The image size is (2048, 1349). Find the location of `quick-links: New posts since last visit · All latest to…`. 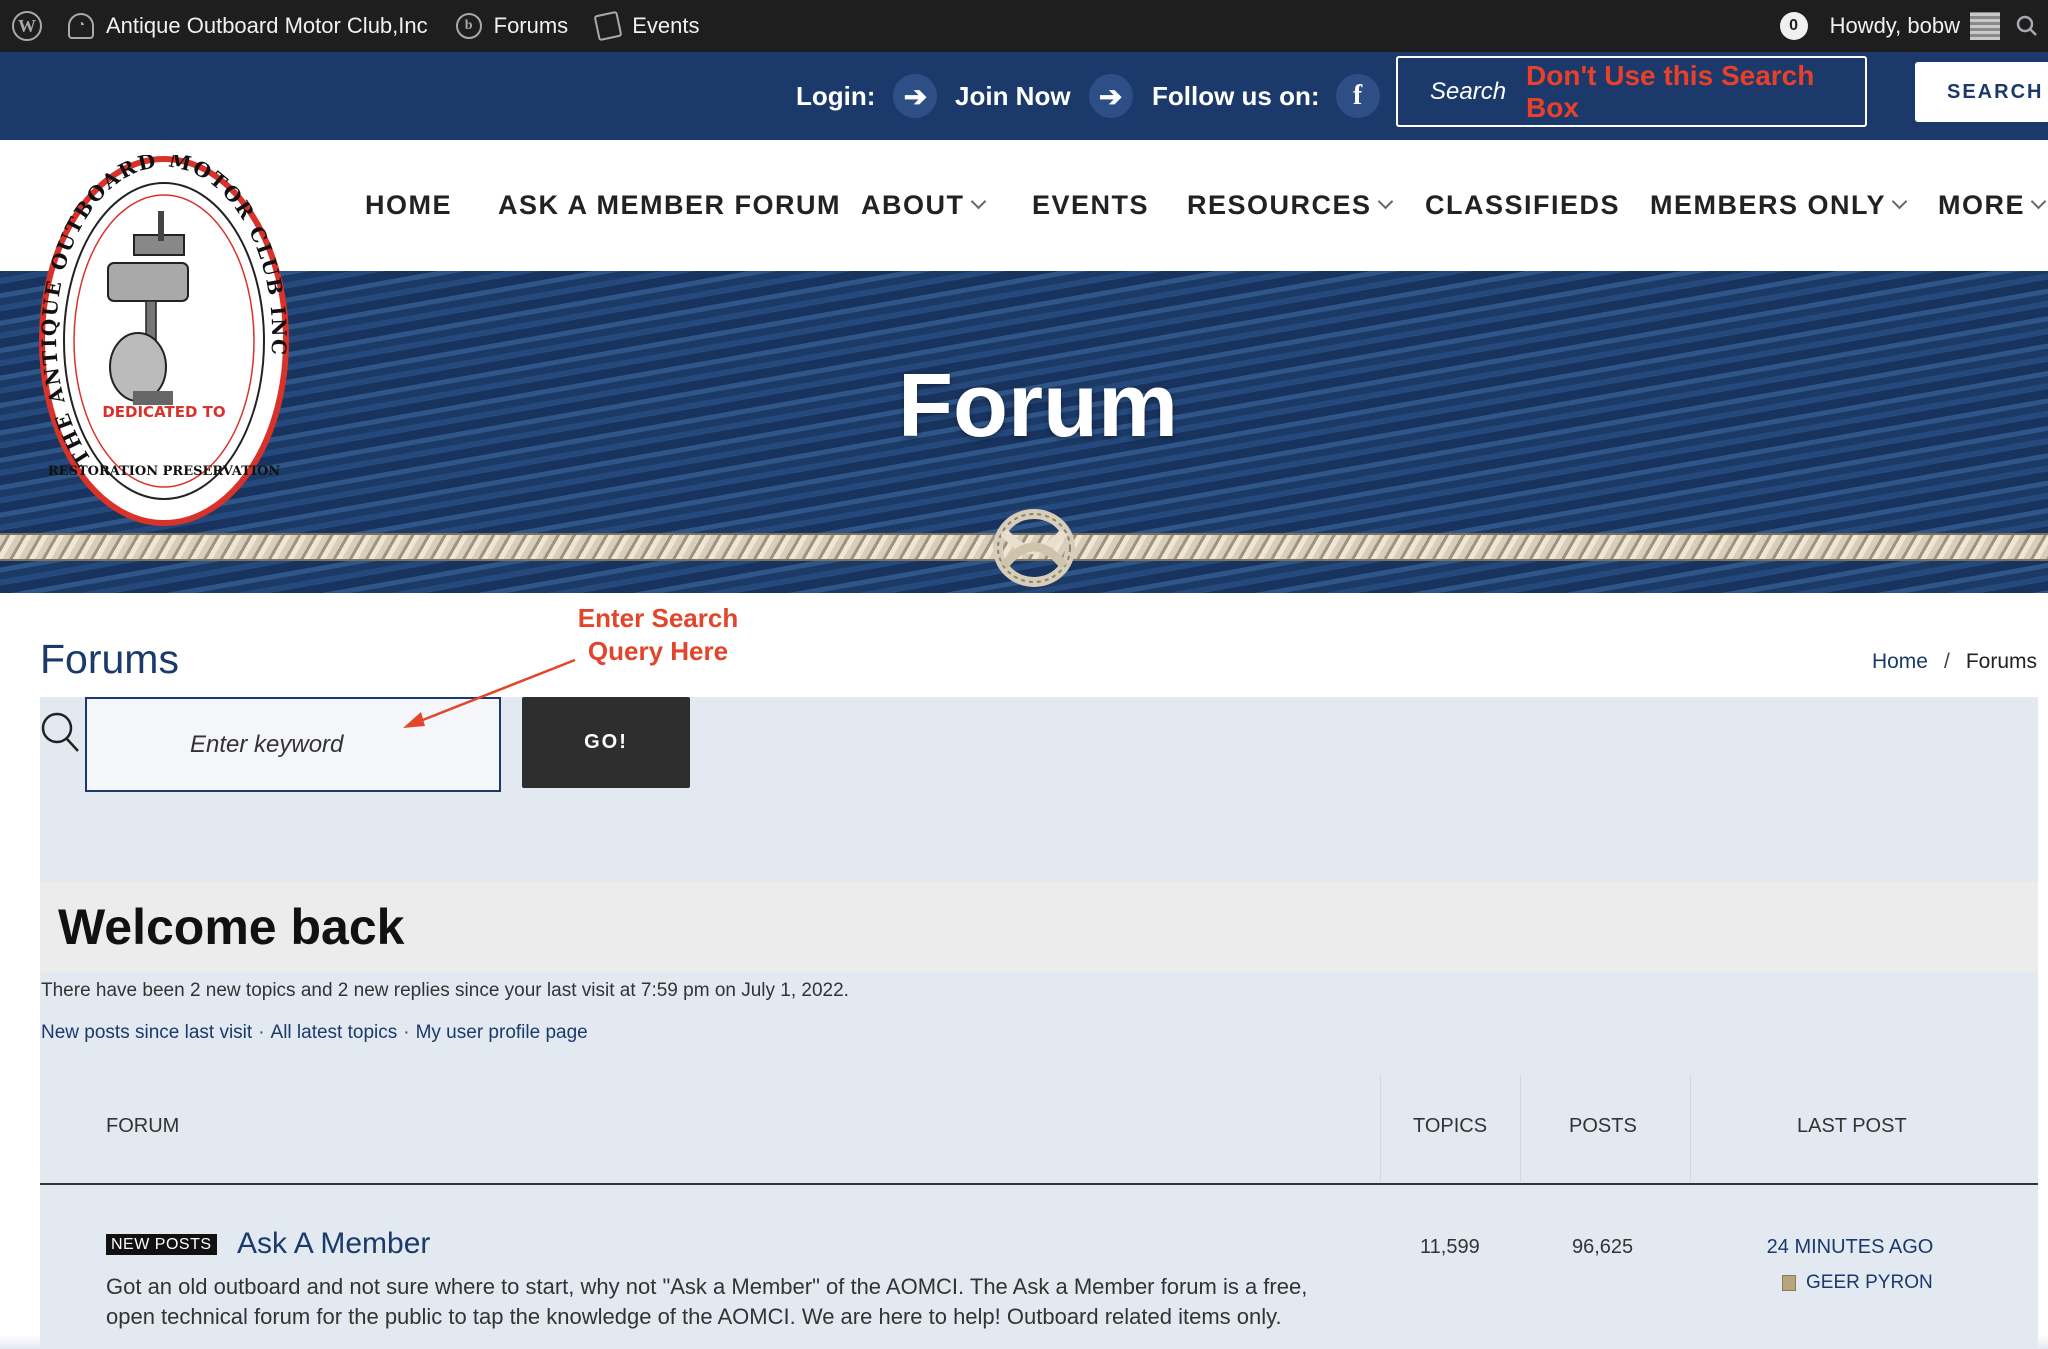

quick-links: New posts since last visit · All latest to… is located at coordinates (314, 1033).